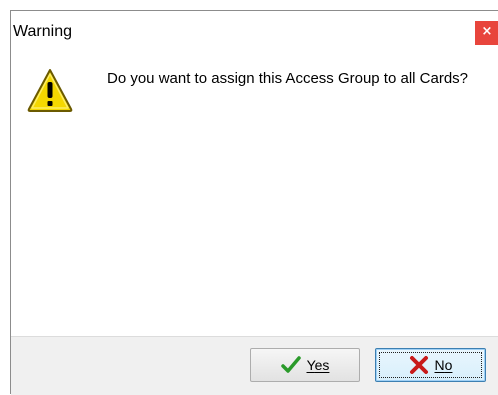 The width and height of the screenshot is (498, 395). I want to click on button-bar: Yes No, so click(254, 365).